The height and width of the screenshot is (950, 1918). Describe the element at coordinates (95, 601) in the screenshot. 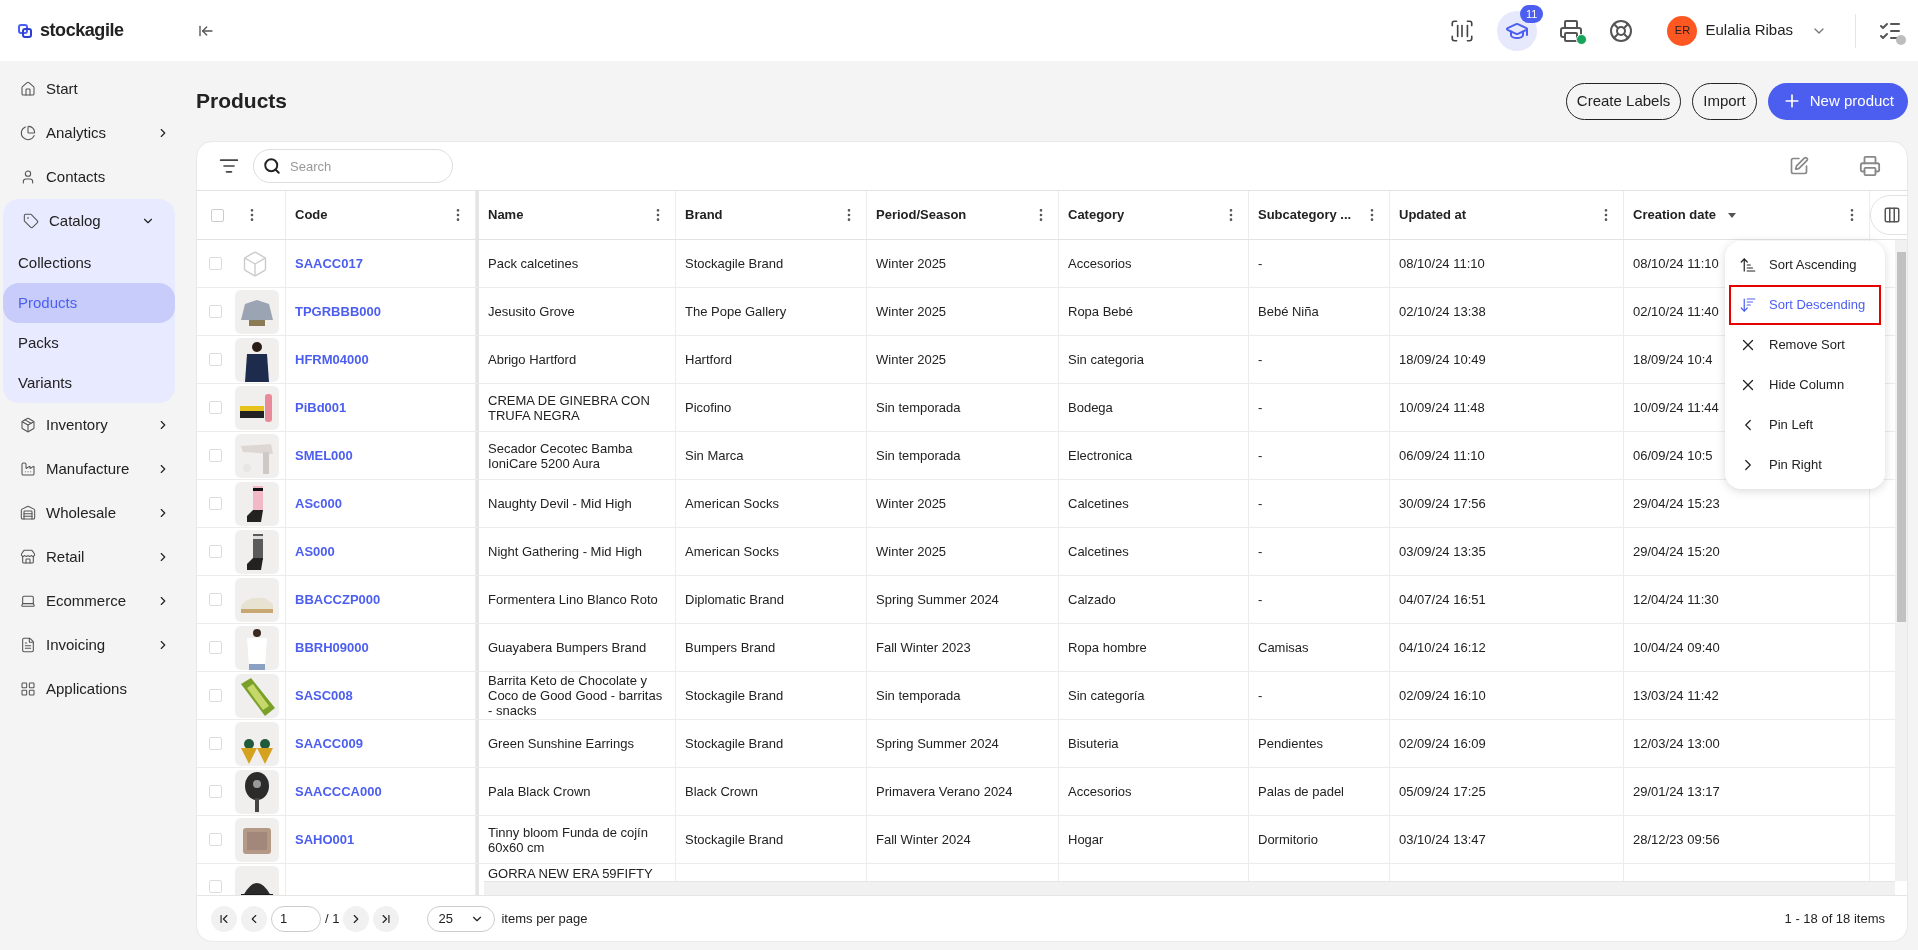

I see `sidebar-item: Ecommerce` at that location.